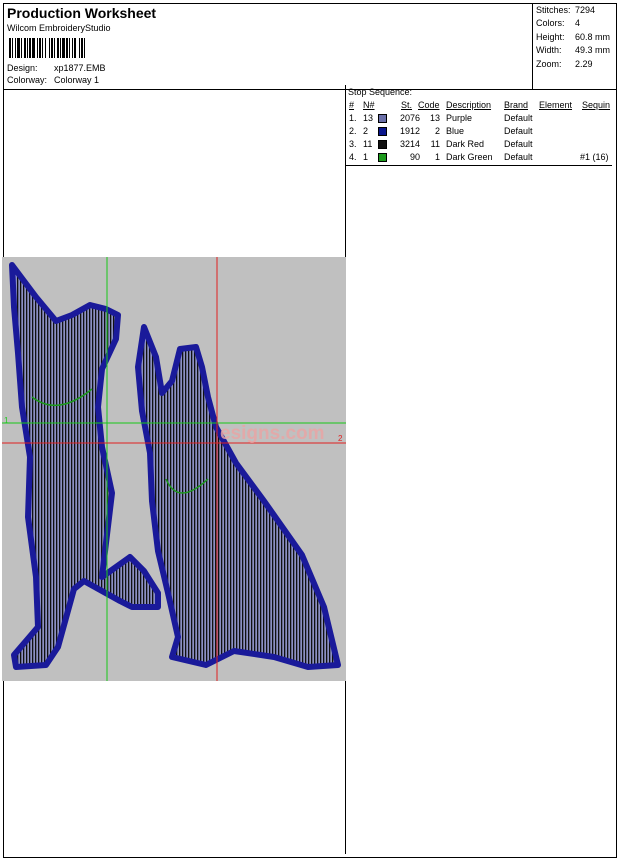  What do you see at coordinates (469, 105) in the screenshot?
I see `col-description: Description` at bounding box center [469, 105].